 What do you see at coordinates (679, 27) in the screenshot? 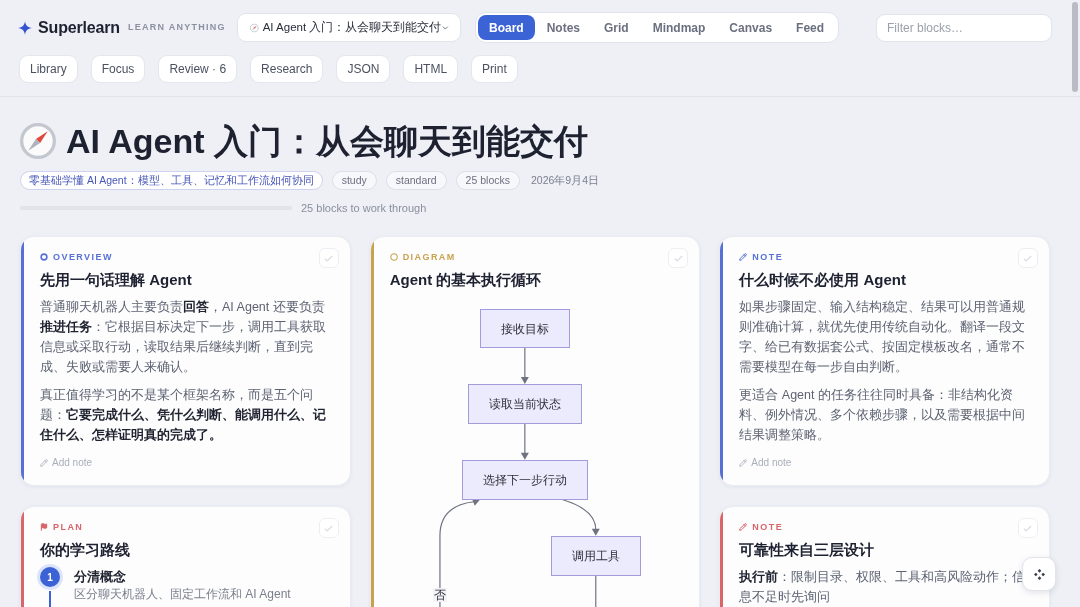
I see `view-tab: Mindmap` at bounding box center [679, 27].